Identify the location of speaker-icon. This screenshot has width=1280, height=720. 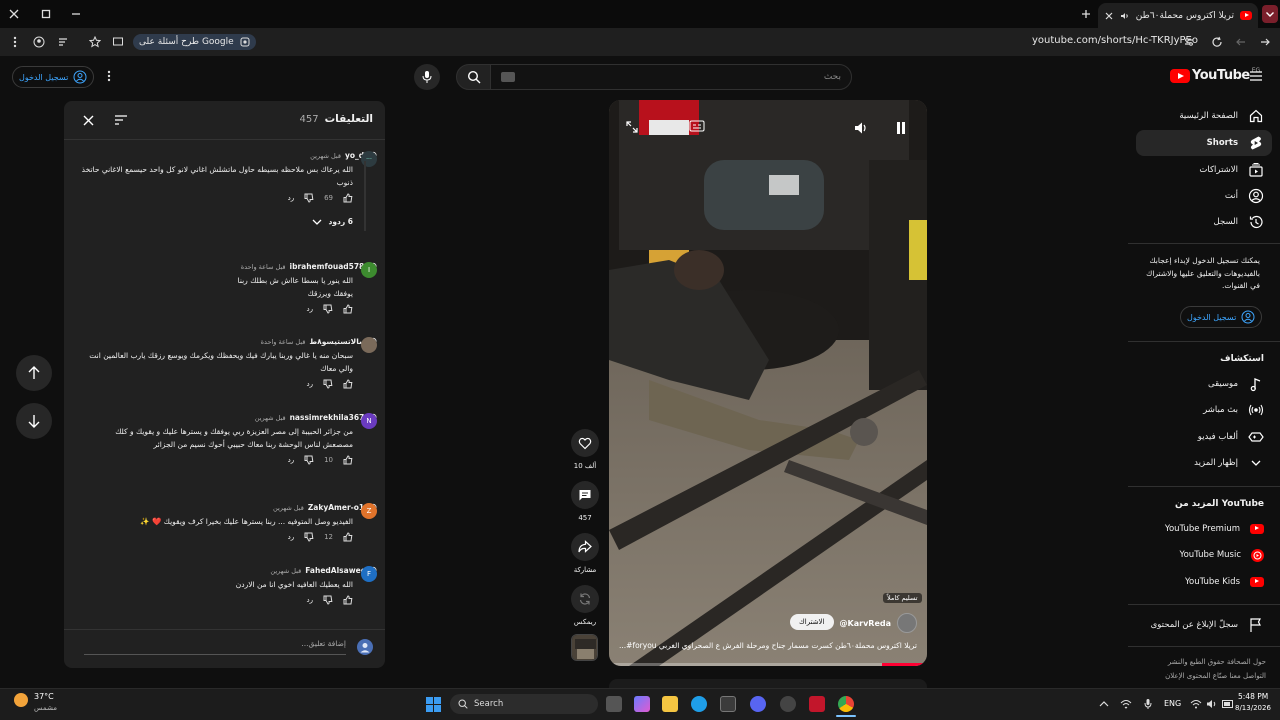
(1212, 704).